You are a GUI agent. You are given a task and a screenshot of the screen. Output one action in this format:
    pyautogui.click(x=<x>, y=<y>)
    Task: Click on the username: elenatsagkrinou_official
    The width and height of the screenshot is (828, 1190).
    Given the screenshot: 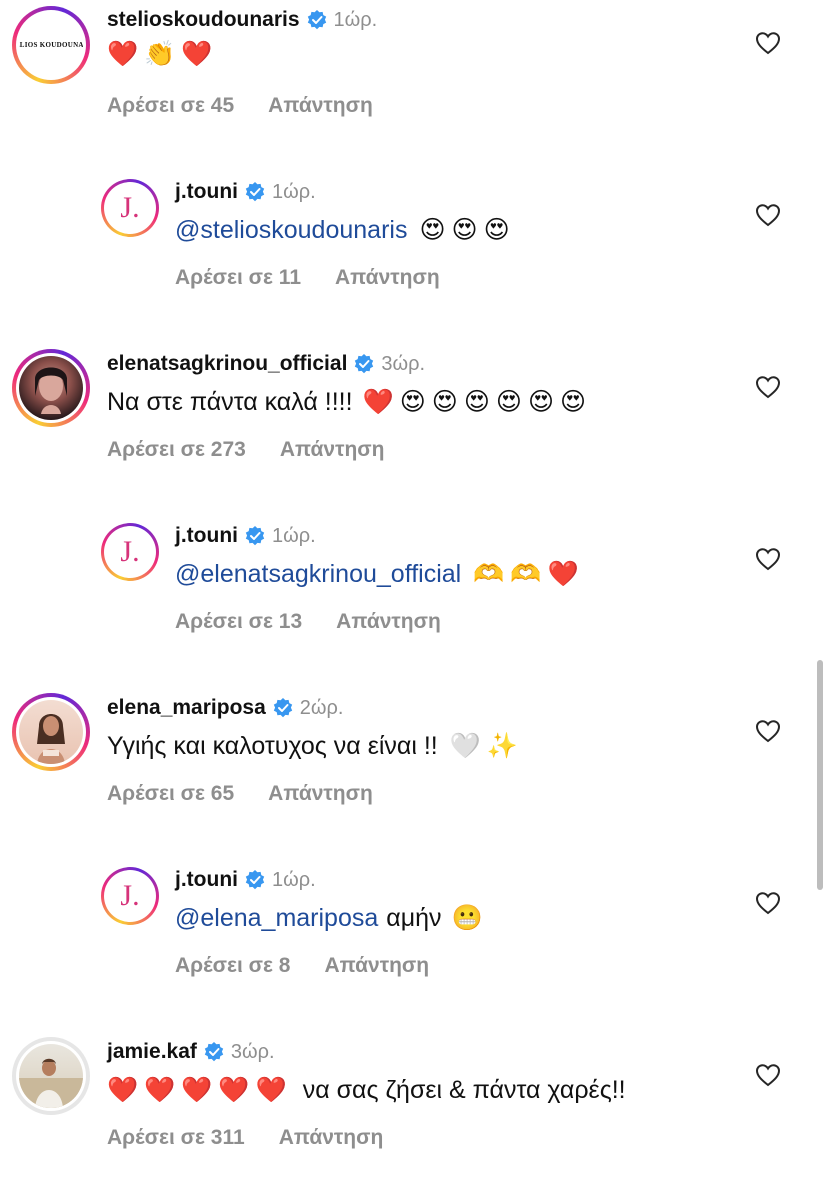 What is the action you would take?
    pyautogui.click(x=227, y=364)
    